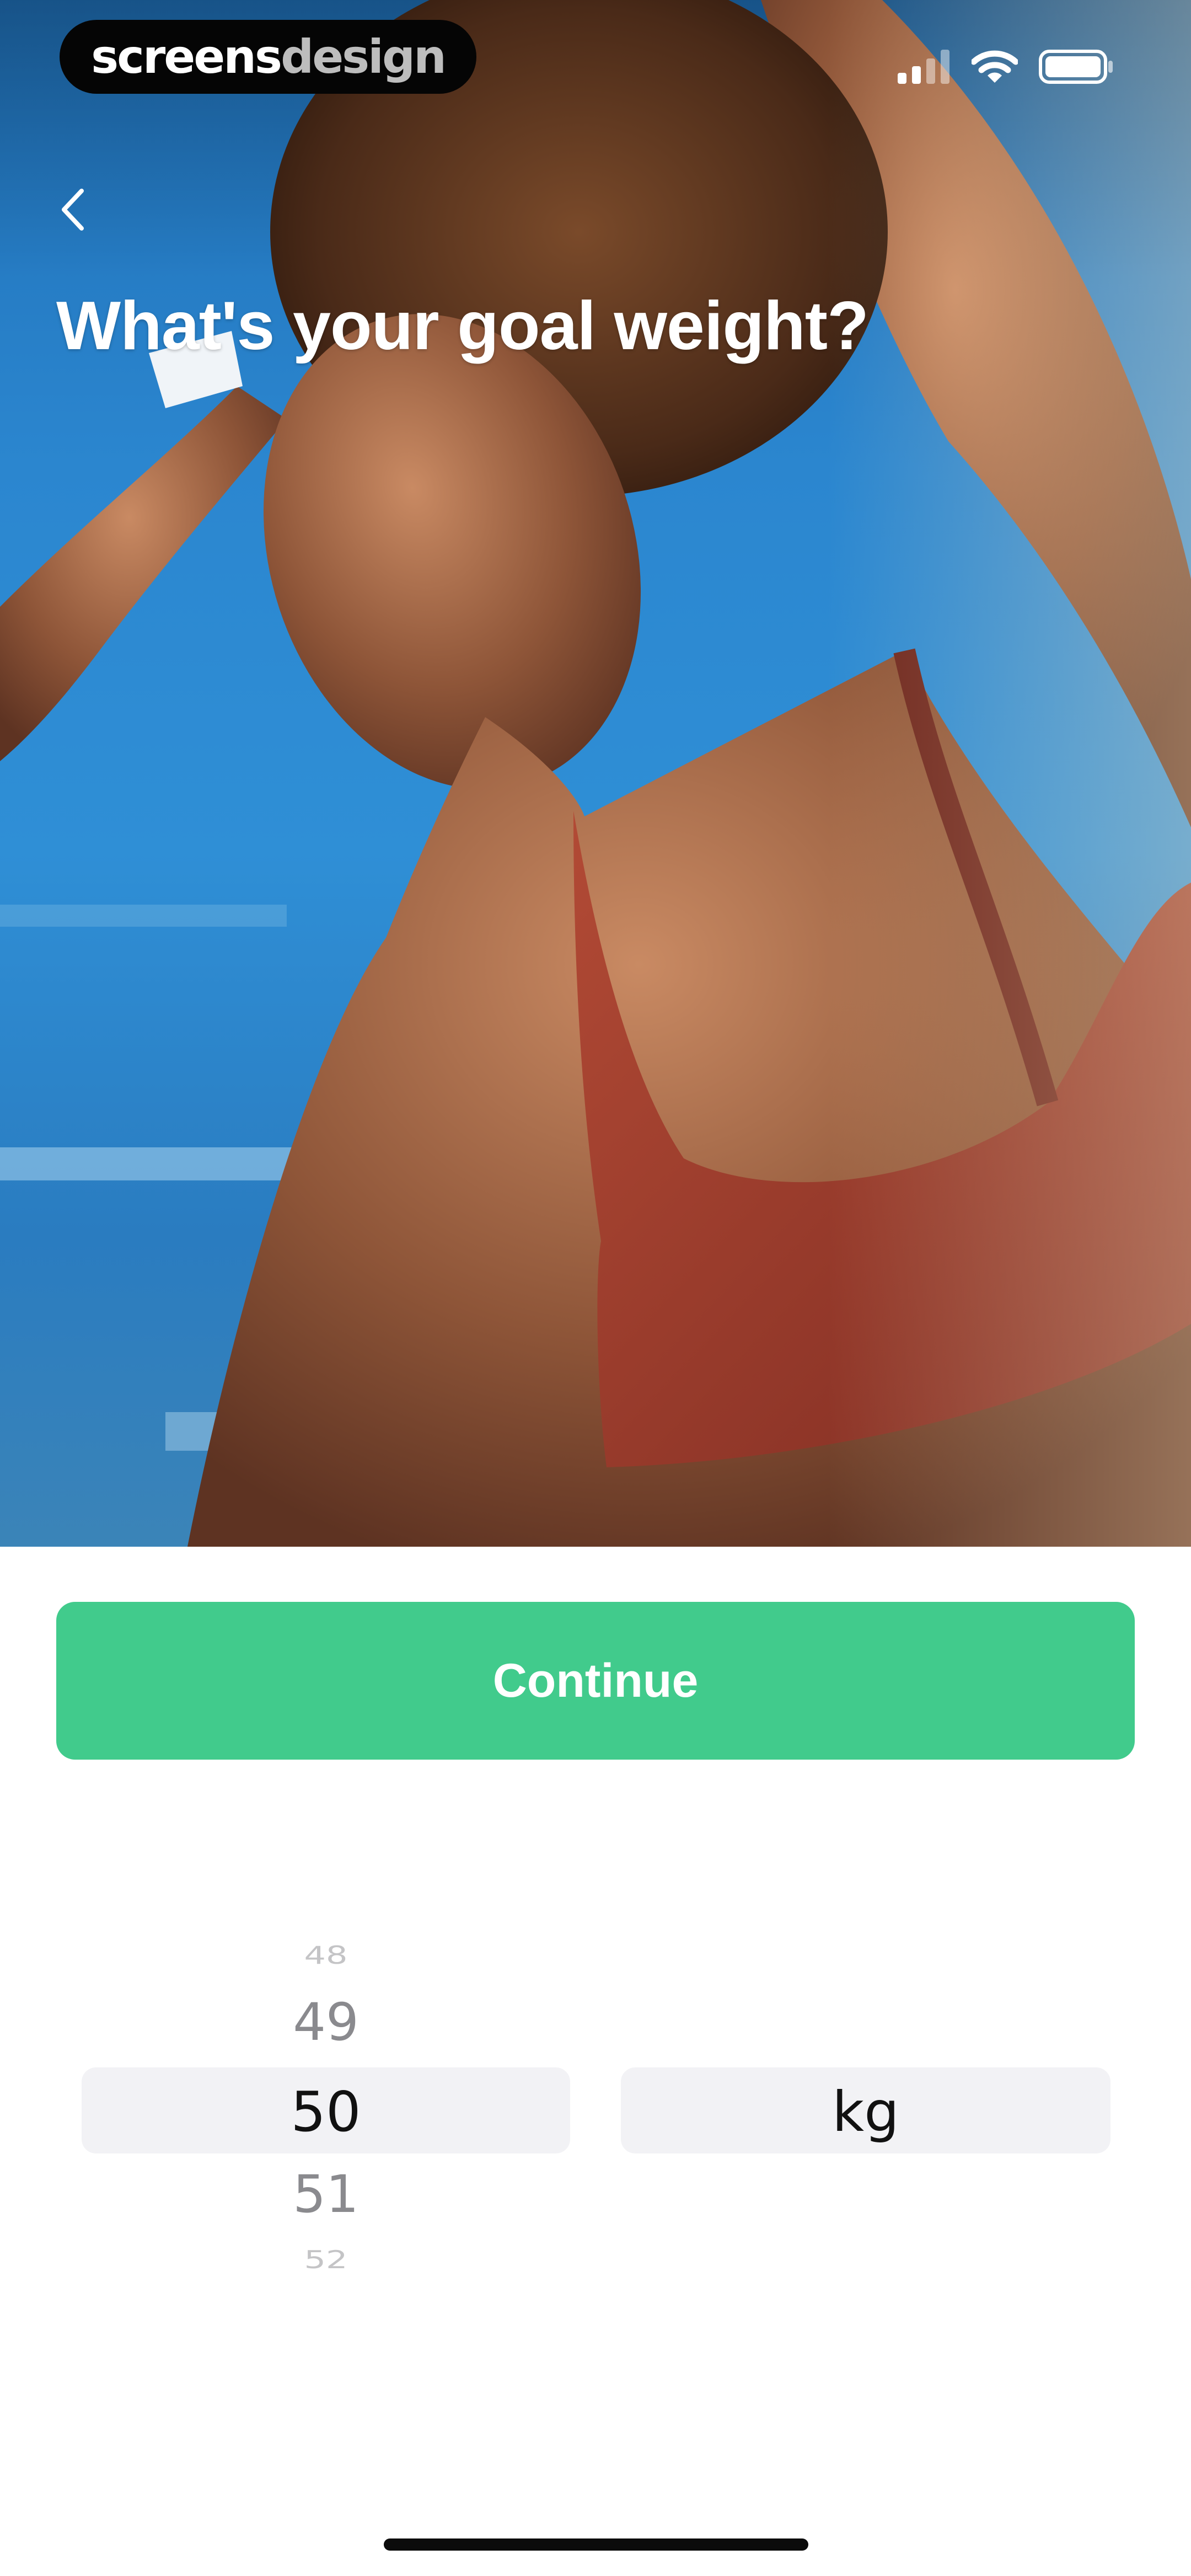  Describe the element at coordinates (326, 1955) in the screenshot. I see `weight-option: 48` at that location.